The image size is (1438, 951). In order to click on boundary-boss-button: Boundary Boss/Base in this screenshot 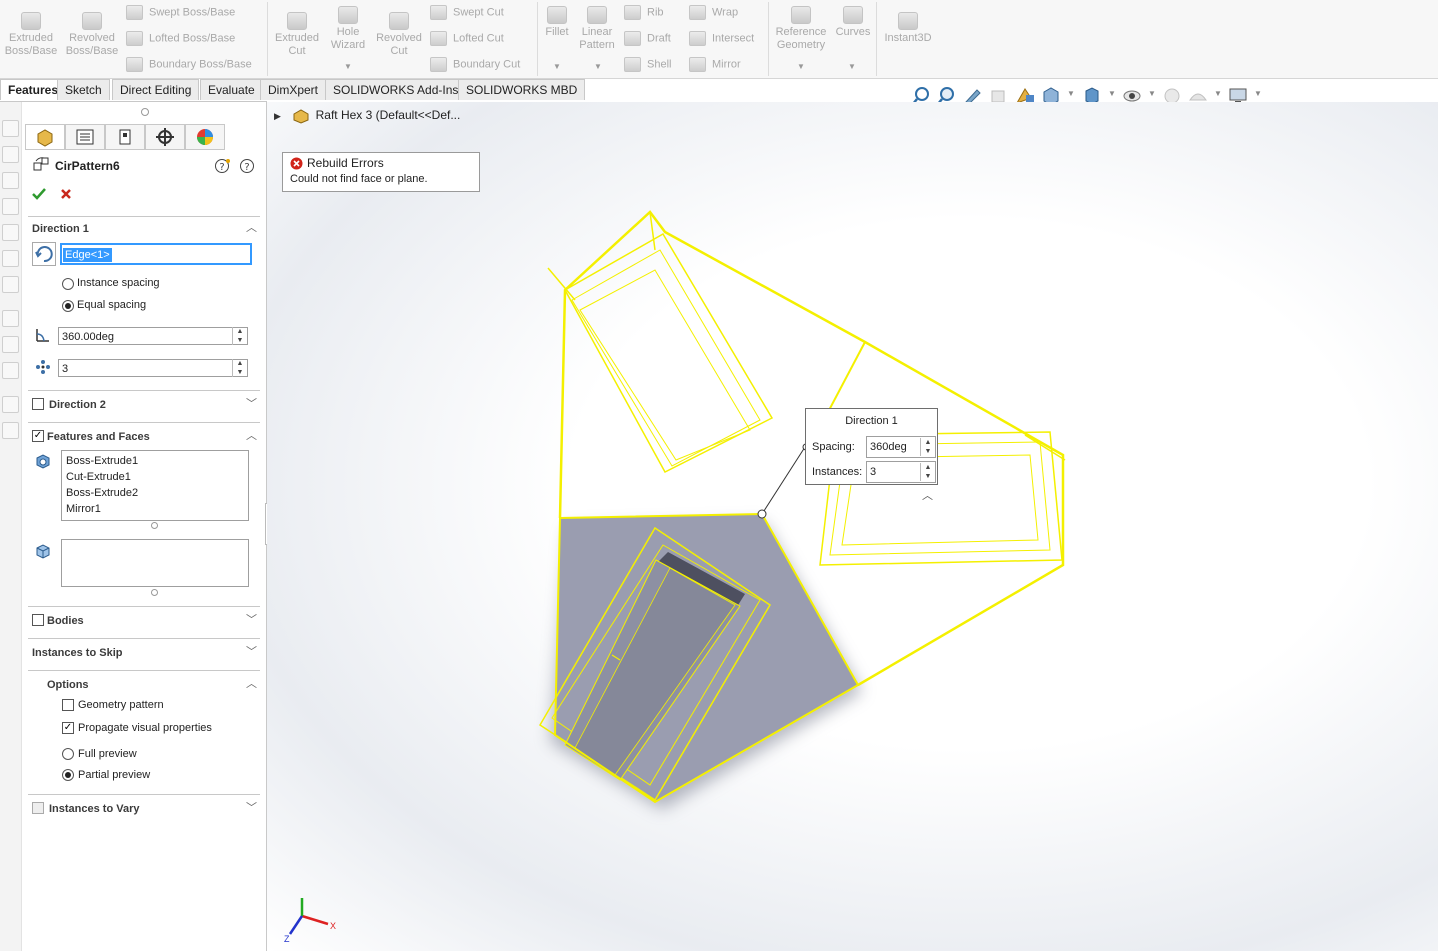, I will do `click(189, 64)`.